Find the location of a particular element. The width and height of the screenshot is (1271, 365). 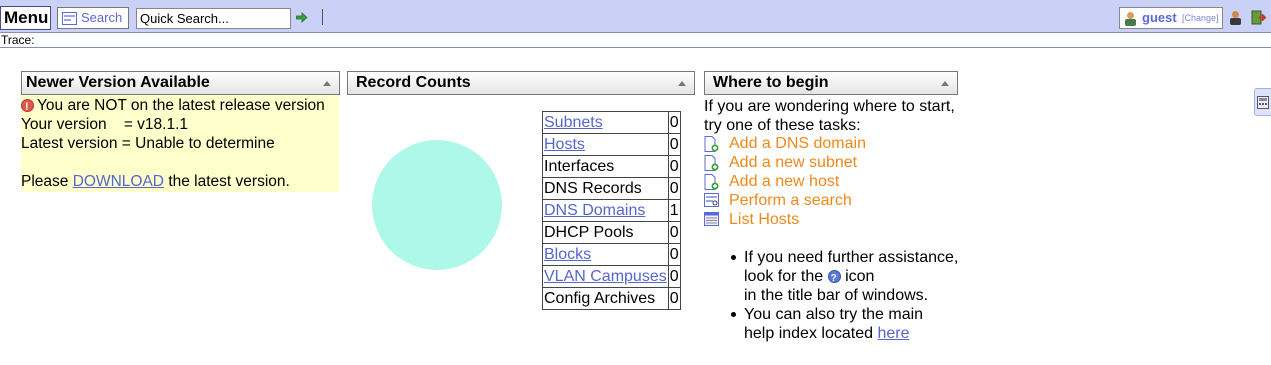

record-counts-widget: Record Counts is located at coordinates (521, 83).